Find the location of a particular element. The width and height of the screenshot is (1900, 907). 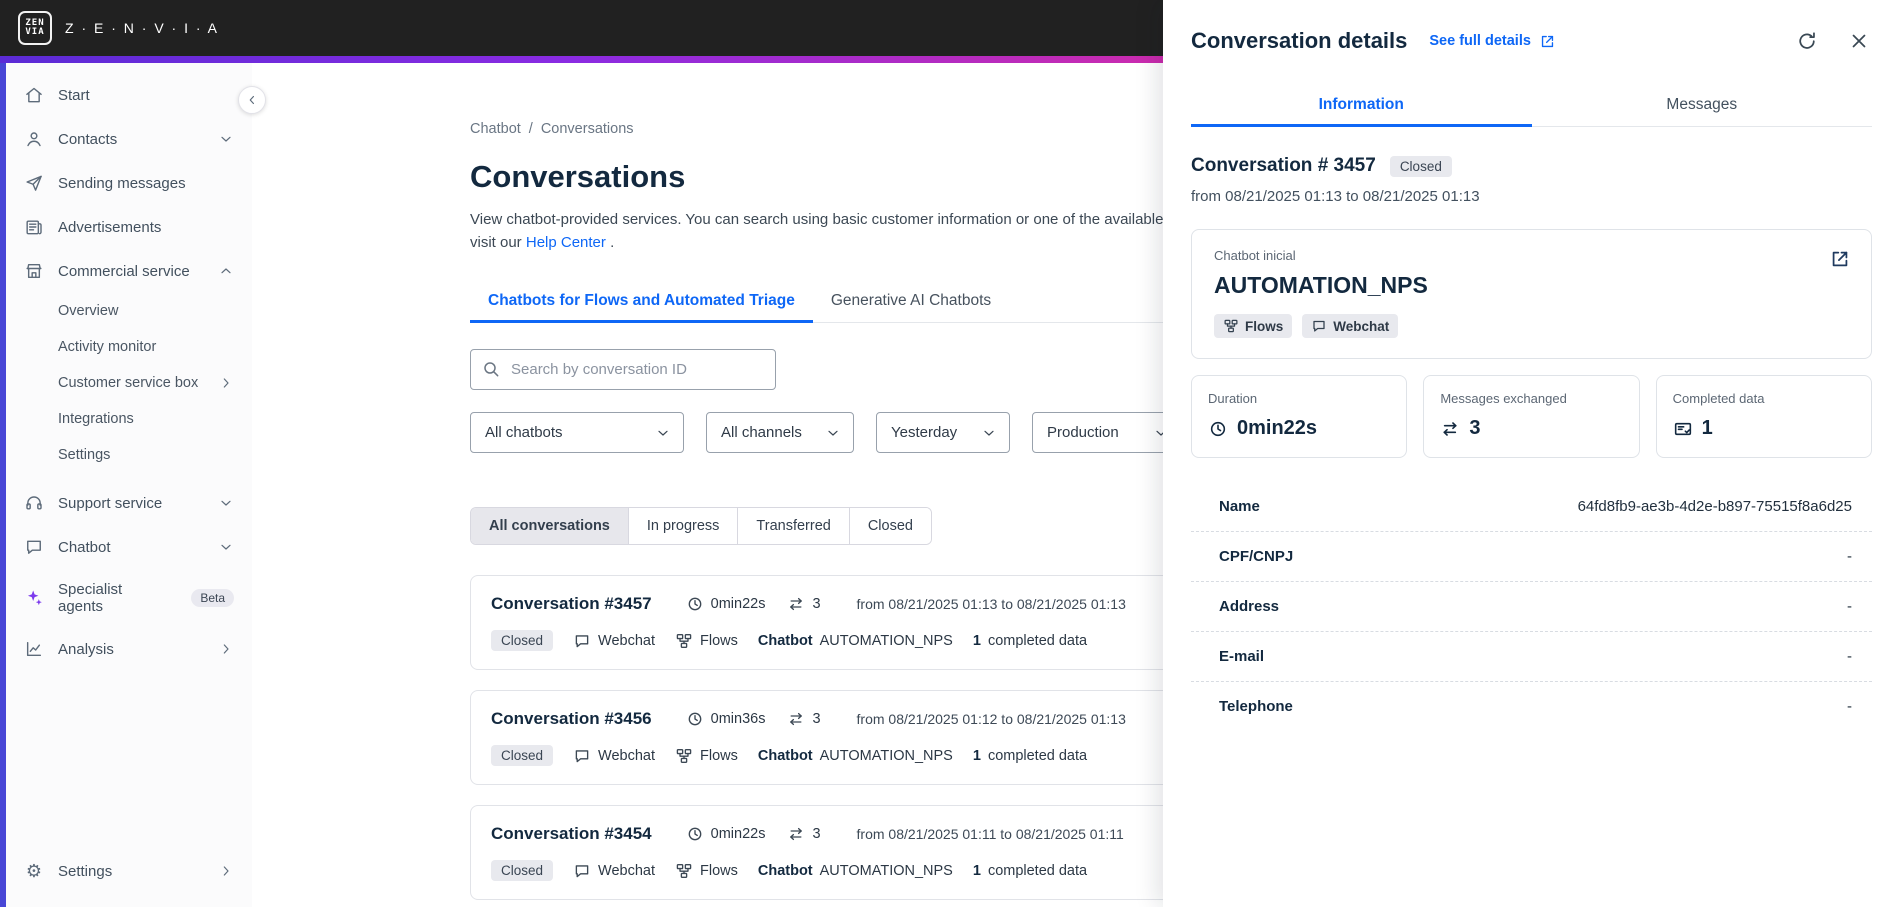

channels-filter-select: All channels is located at coordinates (780, 432).